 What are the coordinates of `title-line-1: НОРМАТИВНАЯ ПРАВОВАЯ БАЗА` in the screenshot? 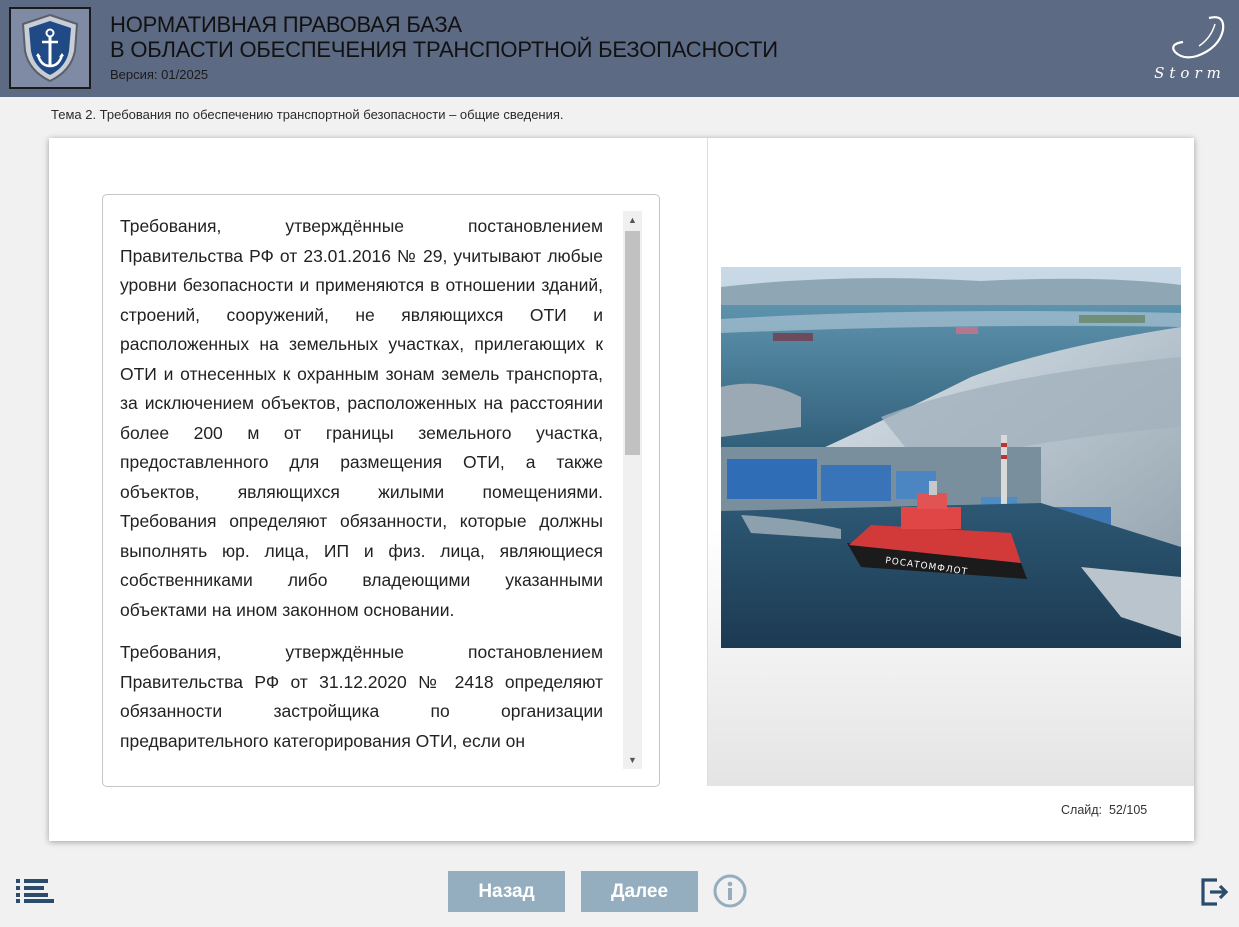 It's located at (286, 24).